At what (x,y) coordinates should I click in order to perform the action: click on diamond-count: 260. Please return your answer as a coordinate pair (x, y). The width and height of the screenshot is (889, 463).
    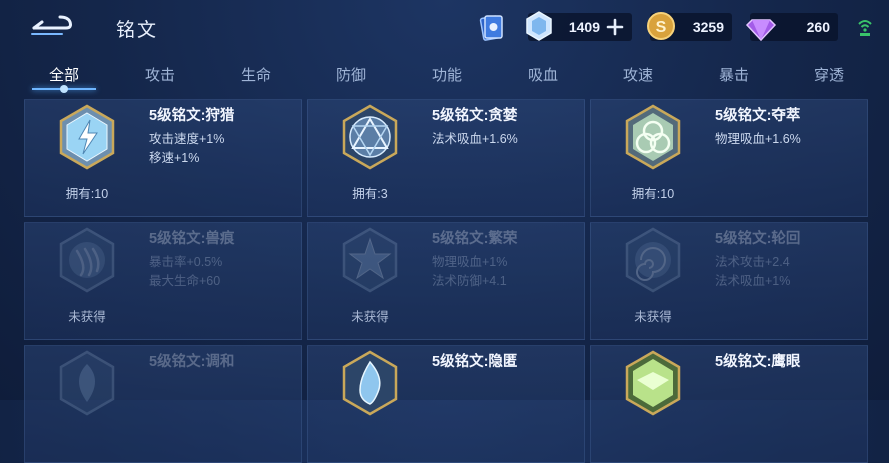
    Looking at the image, I should click on (818, 27).